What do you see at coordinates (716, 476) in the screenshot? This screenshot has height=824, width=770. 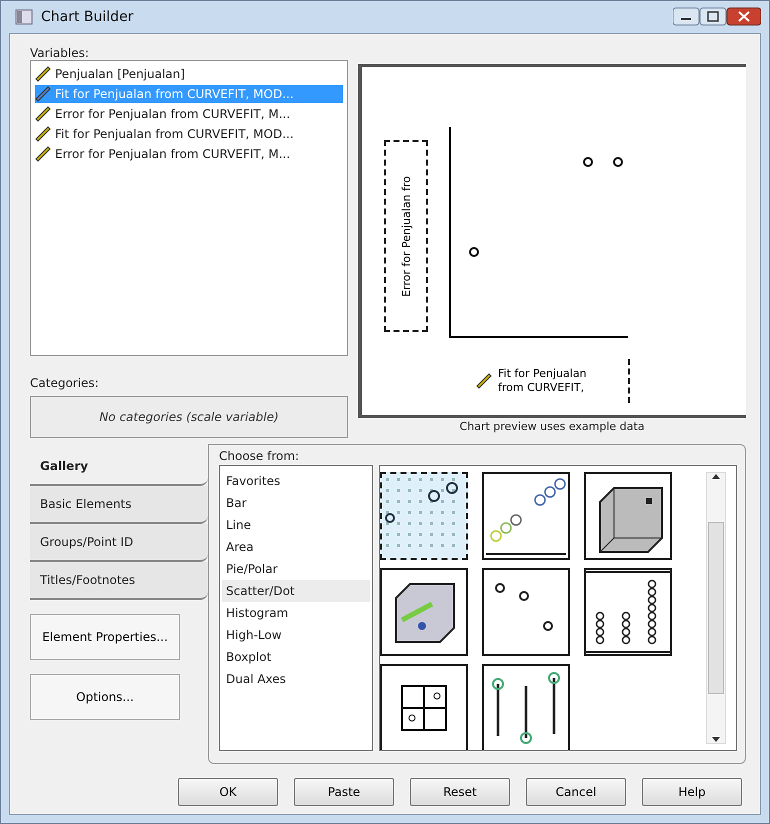 I see `scroll-up-icon` at bounding box center [716, 476].